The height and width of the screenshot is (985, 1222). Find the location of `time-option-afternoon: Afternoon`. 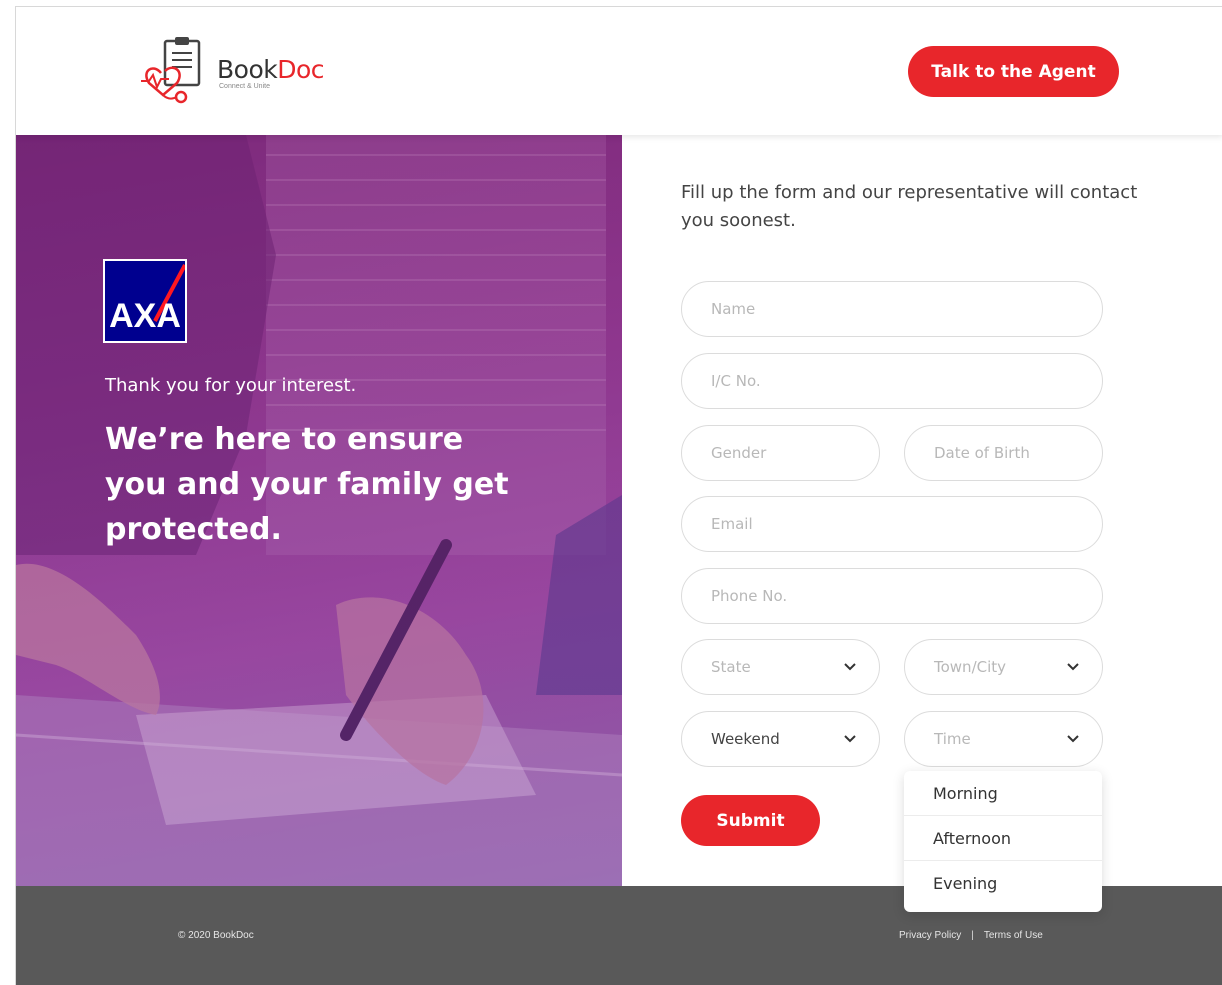

time-option-afternoon: Afternoon is located at coordinates (1003, 838).